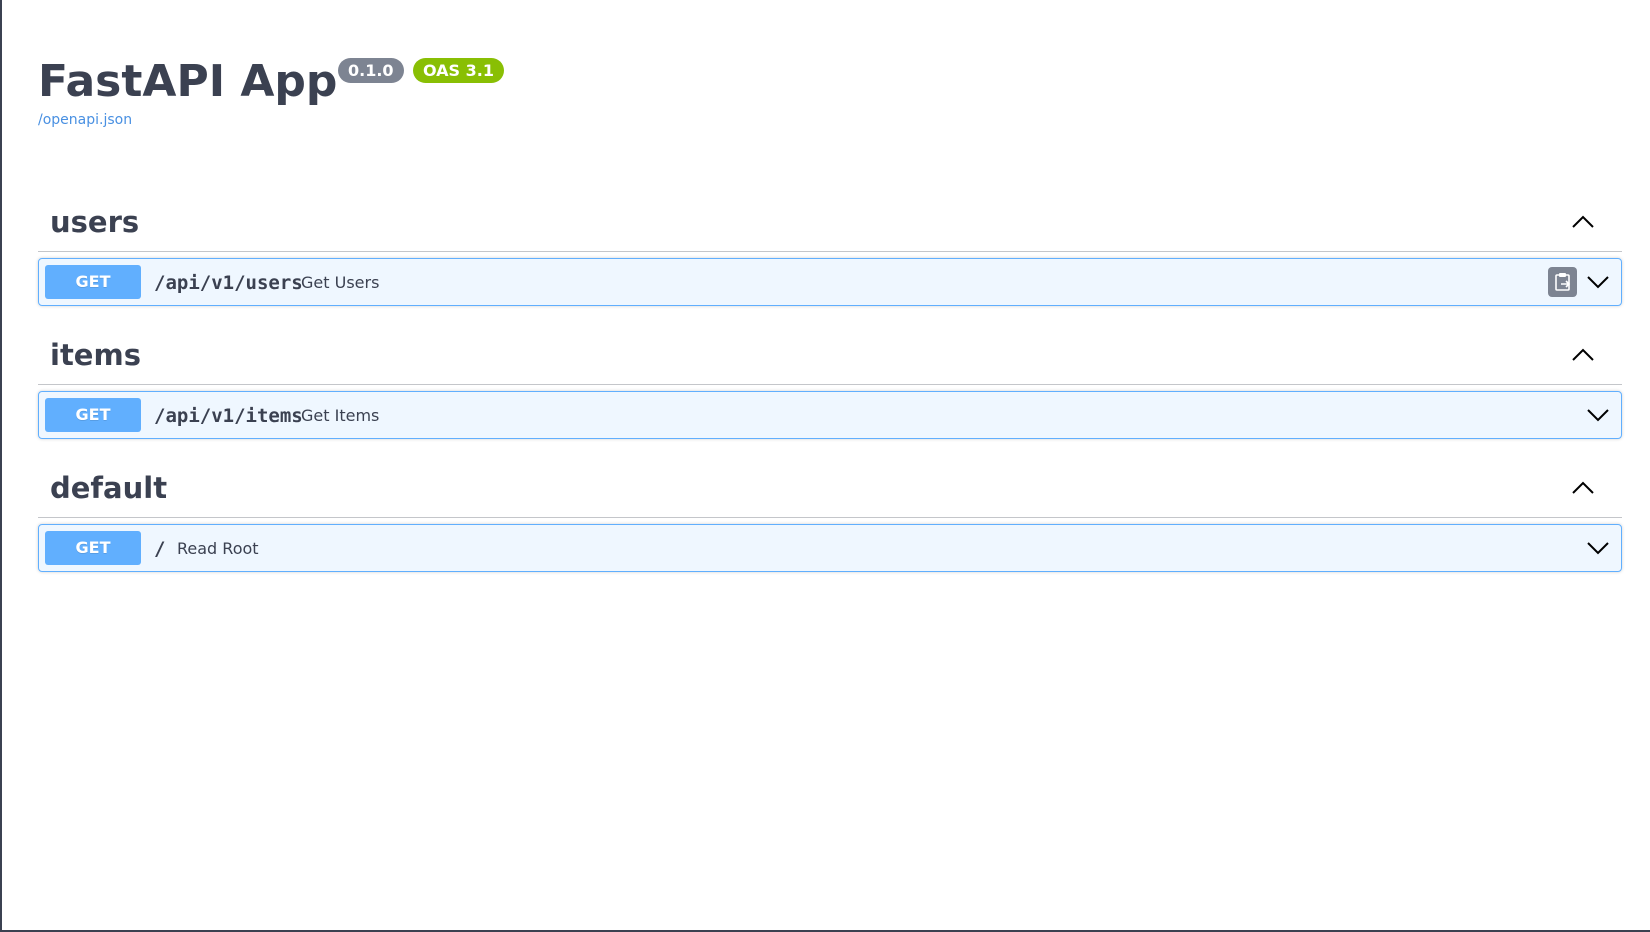  I want to click on operation-get-users: GET /api/v1/users Get Users, so click(830, 282).